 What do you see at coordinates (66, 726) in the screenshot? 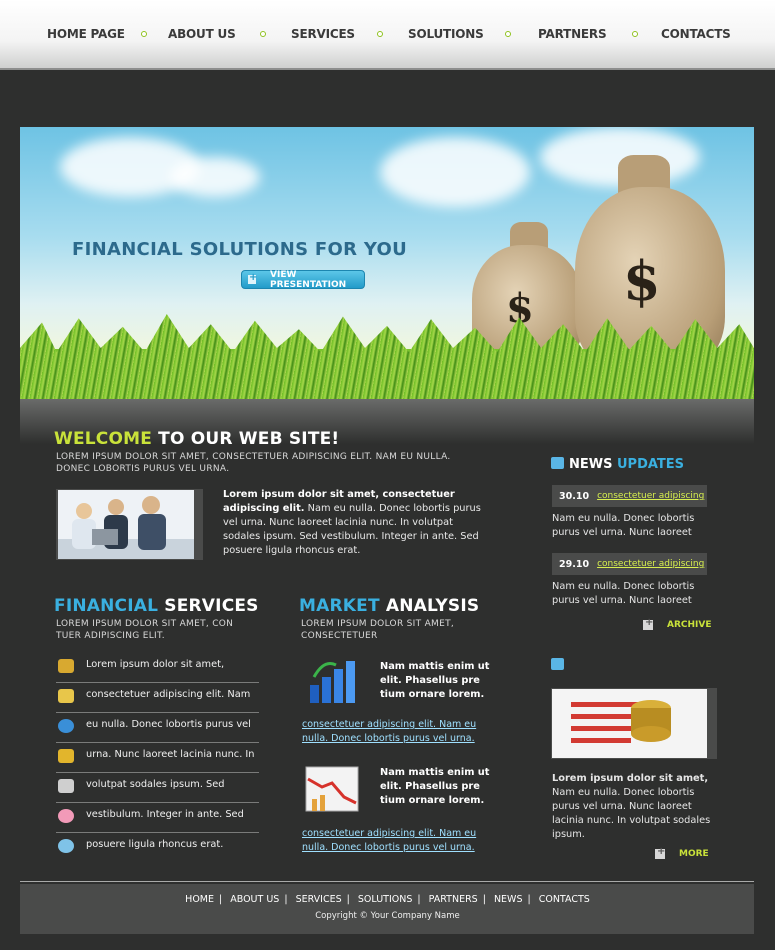
I see `euro-icon` at bounding box center [66, 726].